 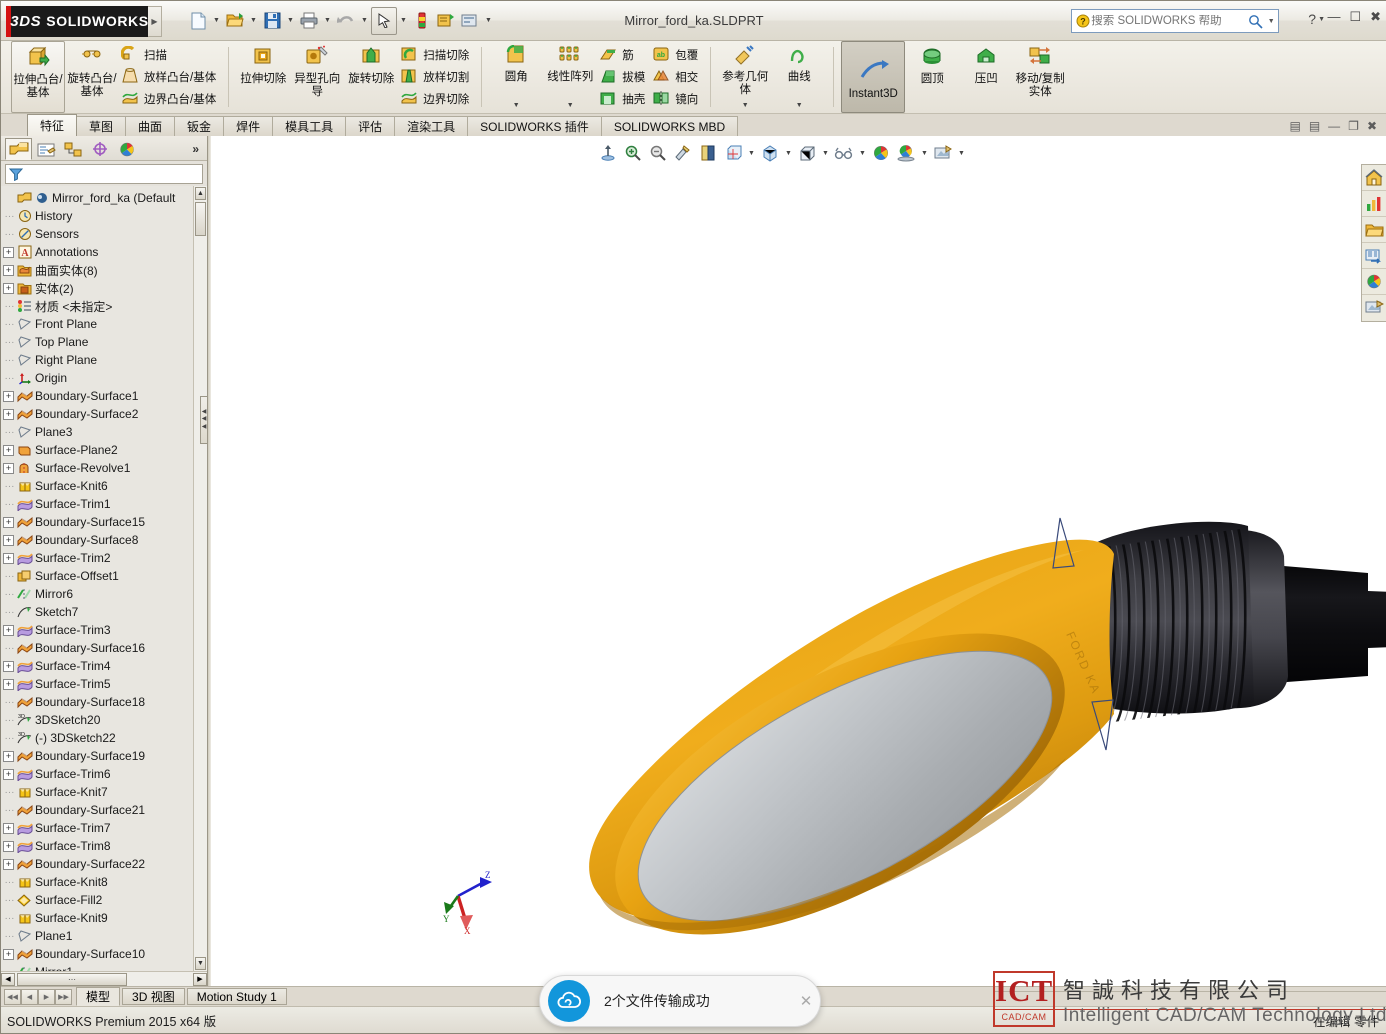 What do you see at coordinates (309, 126) in the screenshot?
I see `tab-mold-tools: 模具工具` at bounding box center [309, 126].